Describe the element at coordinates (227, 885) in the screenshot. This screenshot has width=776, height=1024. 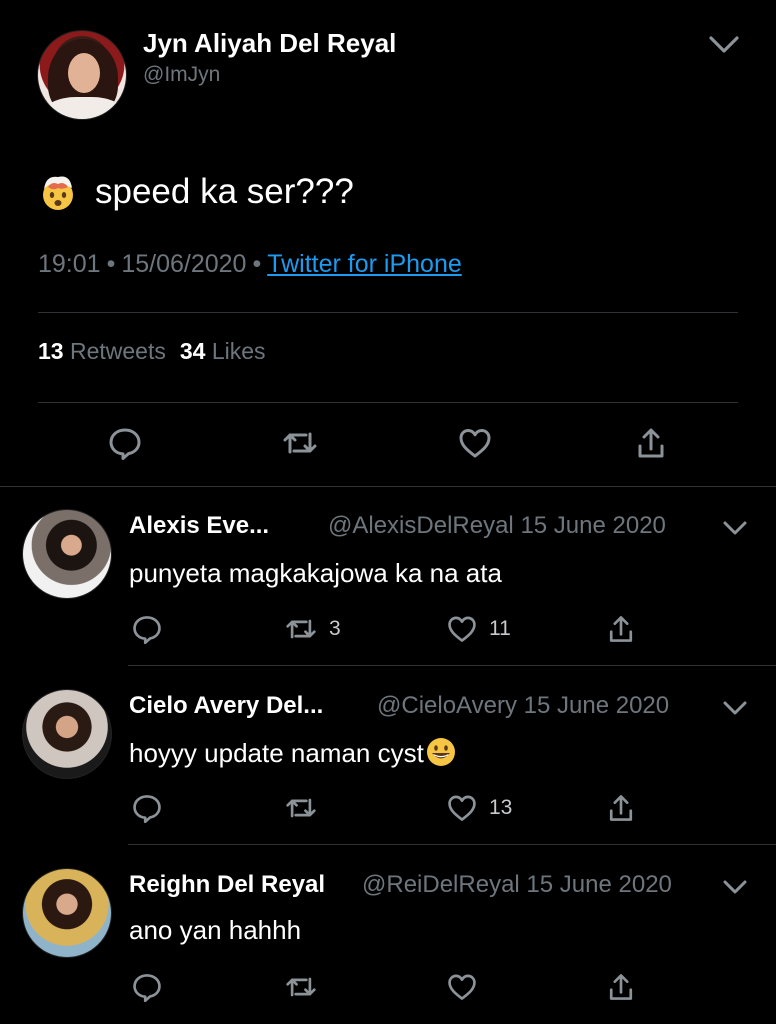
I see `reply-author-name: Reighn Del Reyal` at that location.